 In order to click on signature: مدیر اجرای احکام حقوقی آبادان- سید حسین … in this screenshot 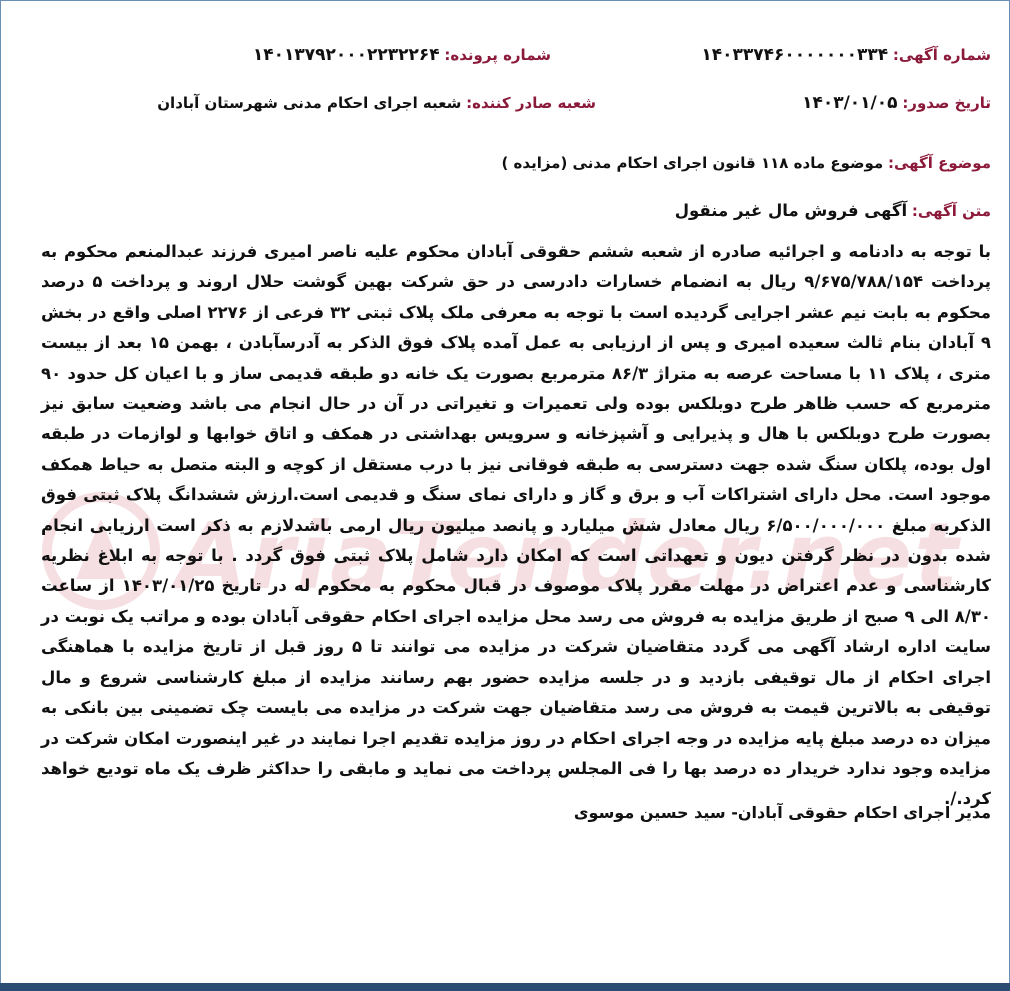, I will do `click(782, 812)`.